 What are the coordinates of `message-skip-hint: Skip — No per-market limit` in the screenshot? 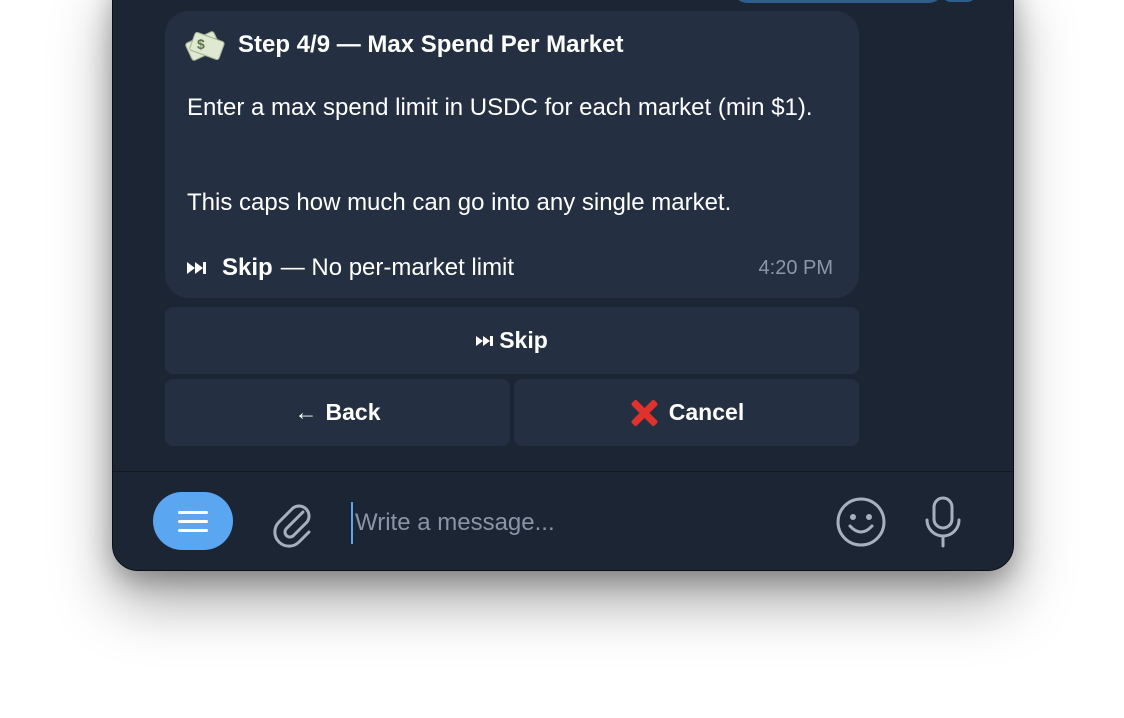 It's located at (350, 268).